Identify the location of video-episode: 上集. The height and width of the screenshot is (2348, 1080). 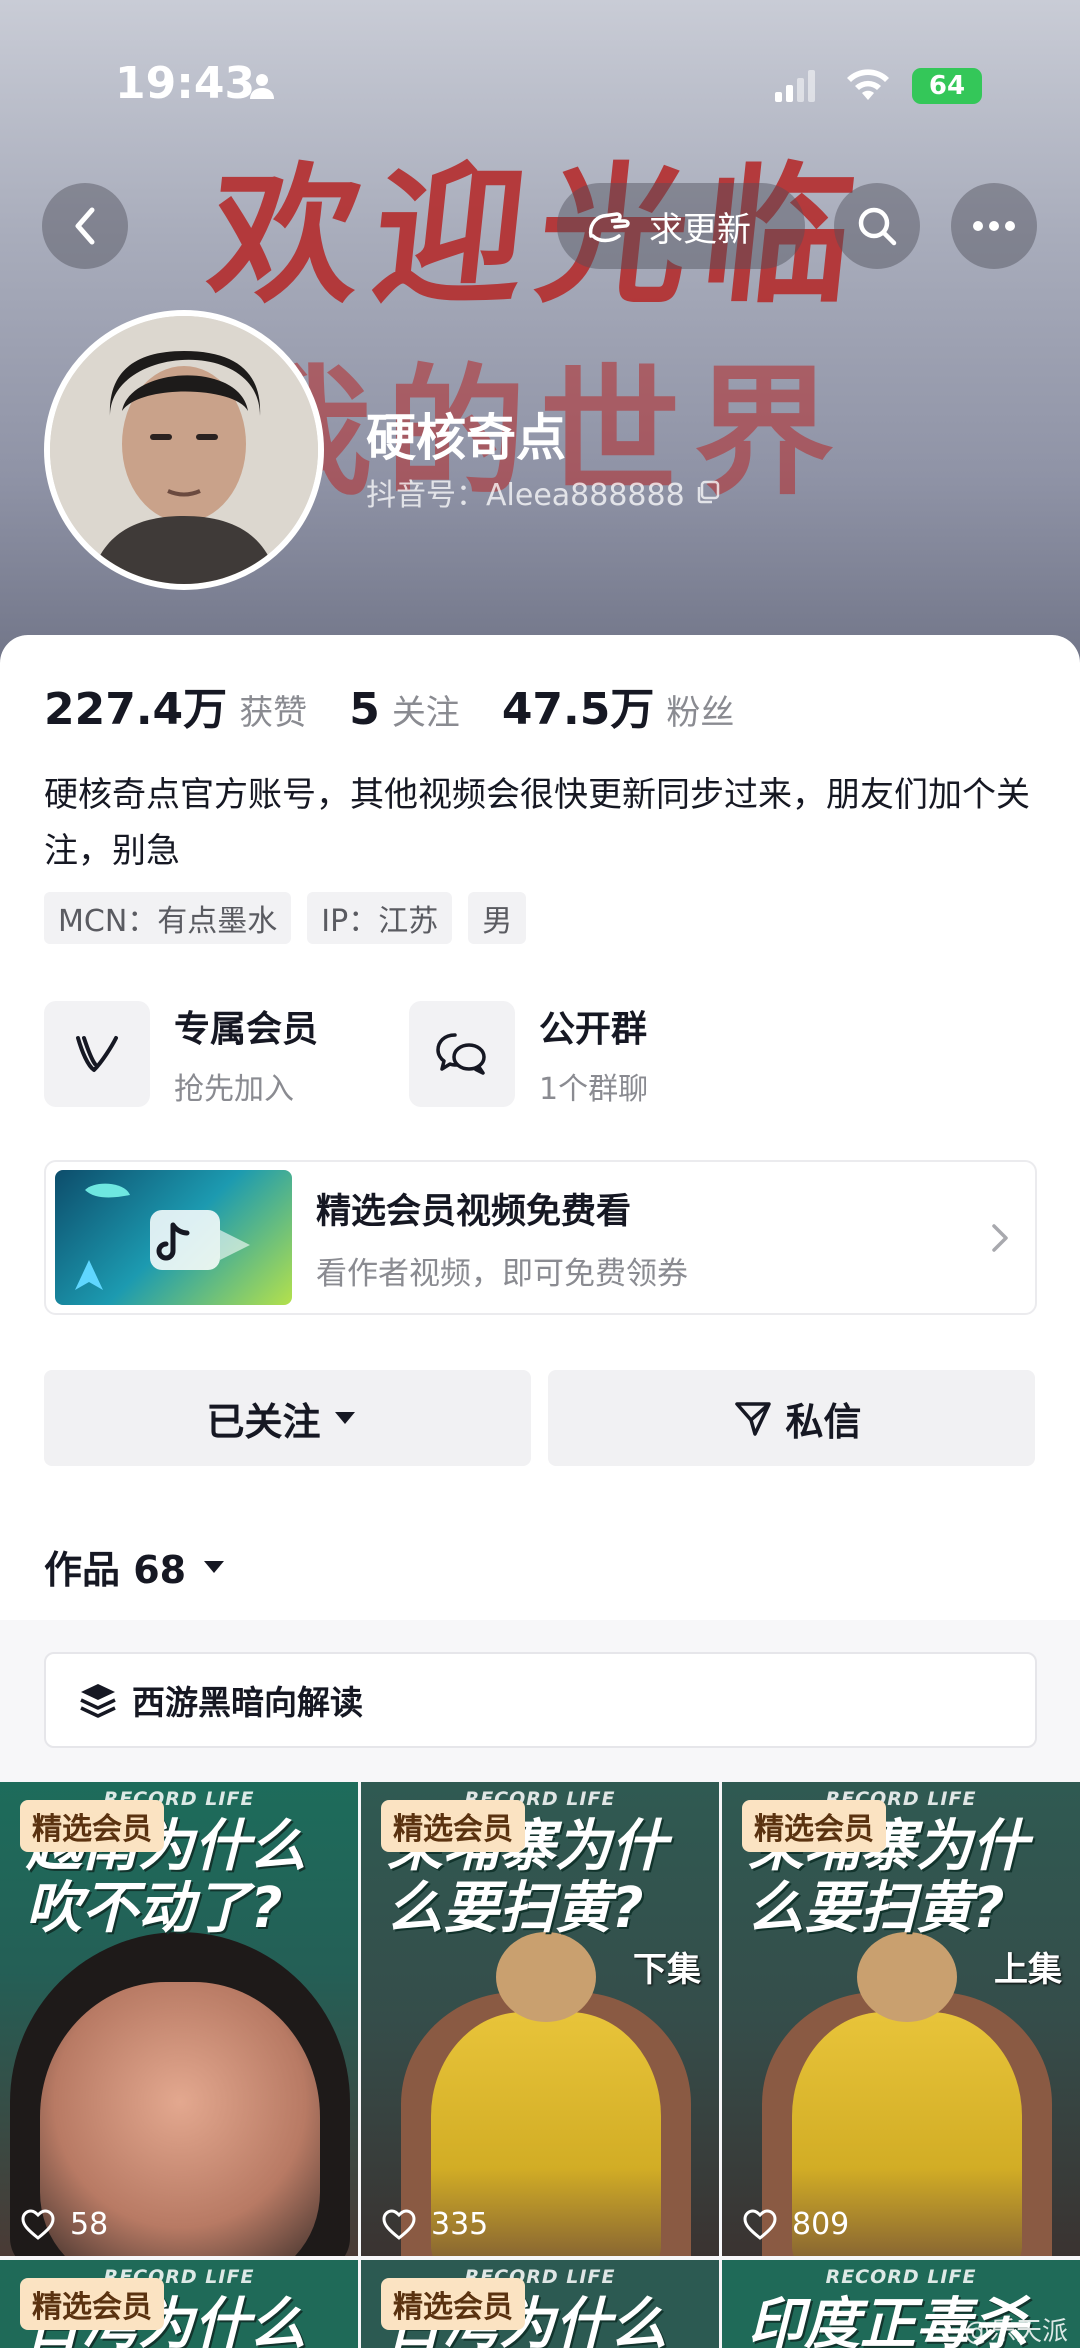
(1028, 1970).